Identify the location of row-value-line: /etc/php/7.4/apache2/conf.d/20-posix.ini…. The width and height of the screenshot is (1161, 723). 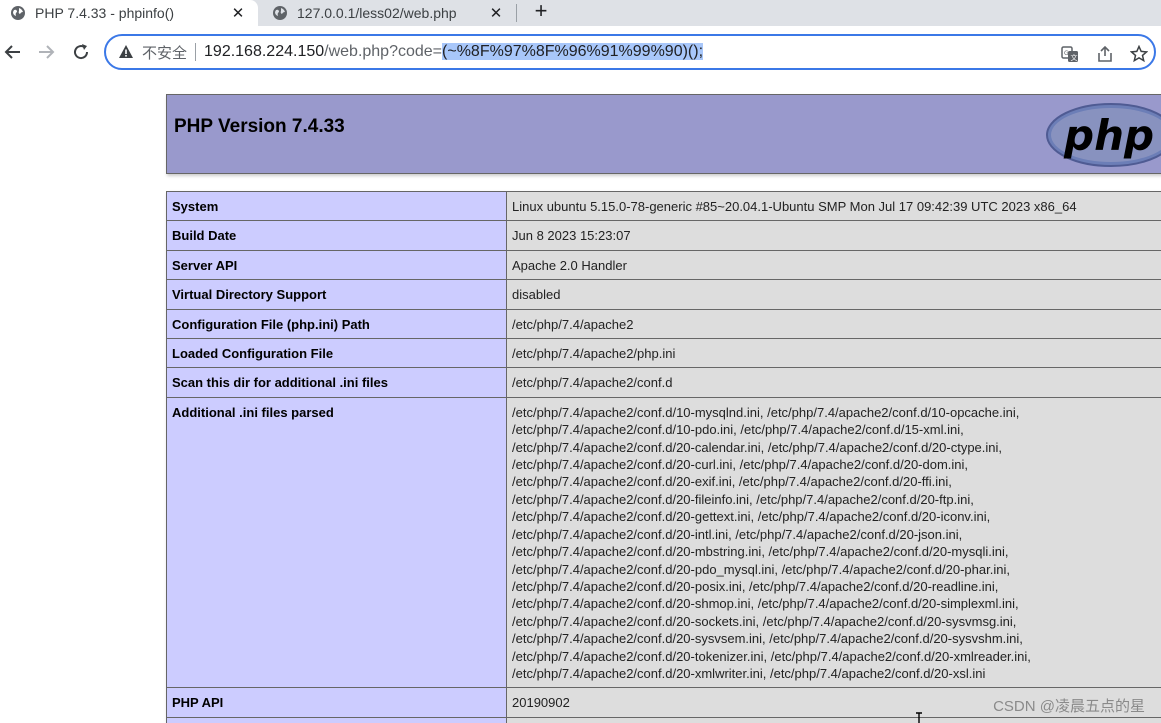
(755, 586).